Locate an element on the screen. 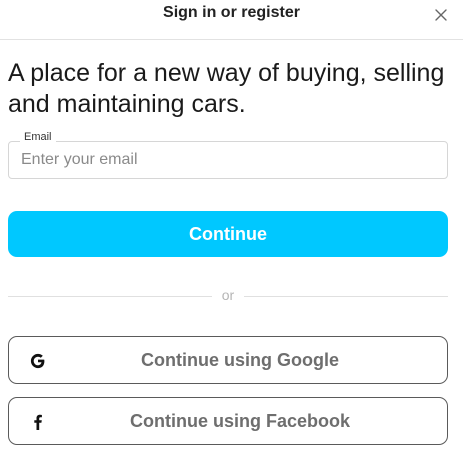  close-button is located at coordinates (441, 15).